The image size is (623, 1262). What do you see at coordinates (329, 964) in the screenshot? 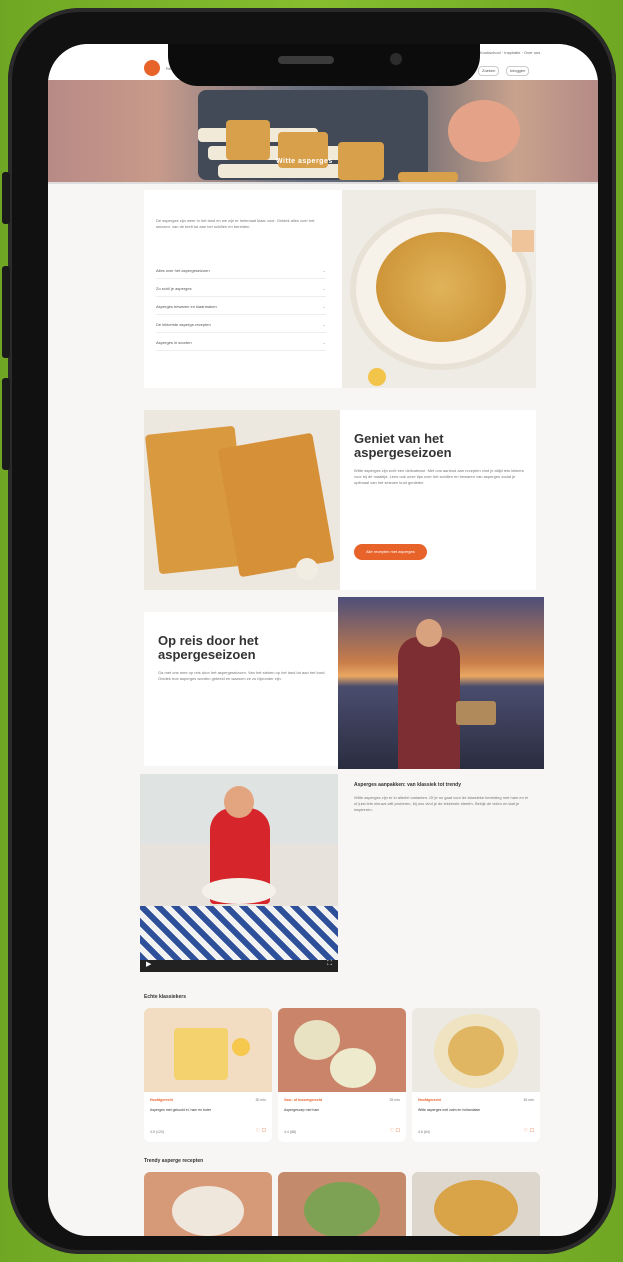
I see `fullscreen-icon: ⛶` at bounding box center [329, 964].